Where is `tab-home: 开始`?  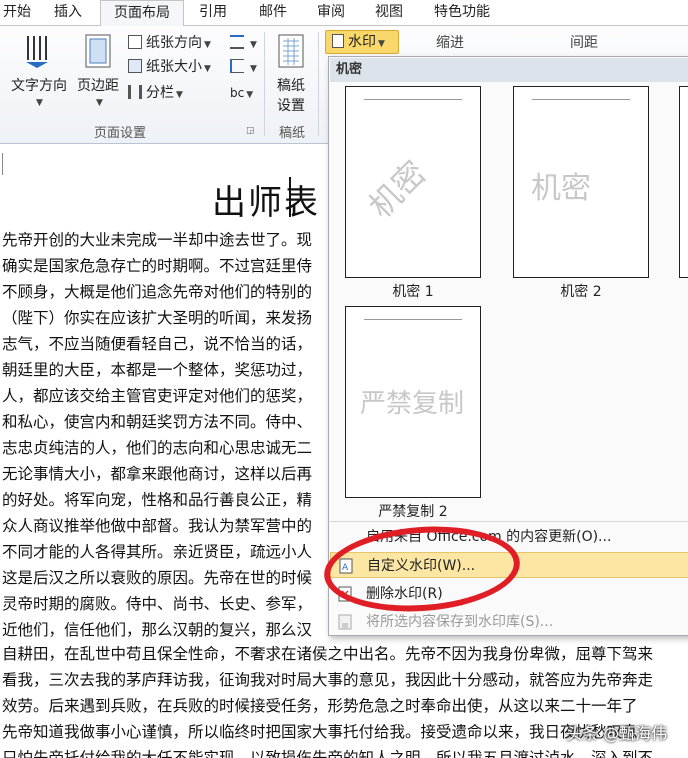
tab-home: 开始 is located at coordinates (17, 13).